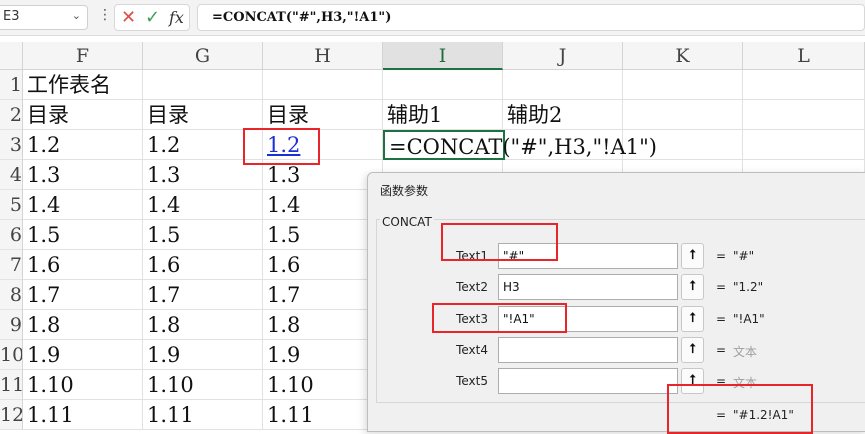 This screenshot has width=865, height=434. I want to click on formula-input: =CONCAT("#",H3,"!A1"), so click(531, 17).